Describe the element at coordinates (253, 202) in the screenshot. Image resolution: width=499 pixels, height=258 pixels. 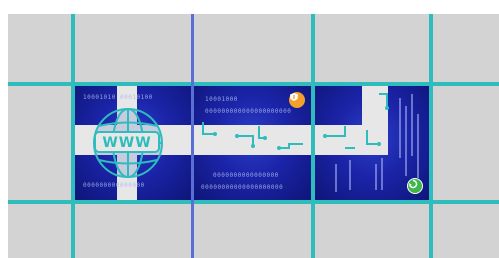
I see `grid-line-horizontal-bottom` at that location.